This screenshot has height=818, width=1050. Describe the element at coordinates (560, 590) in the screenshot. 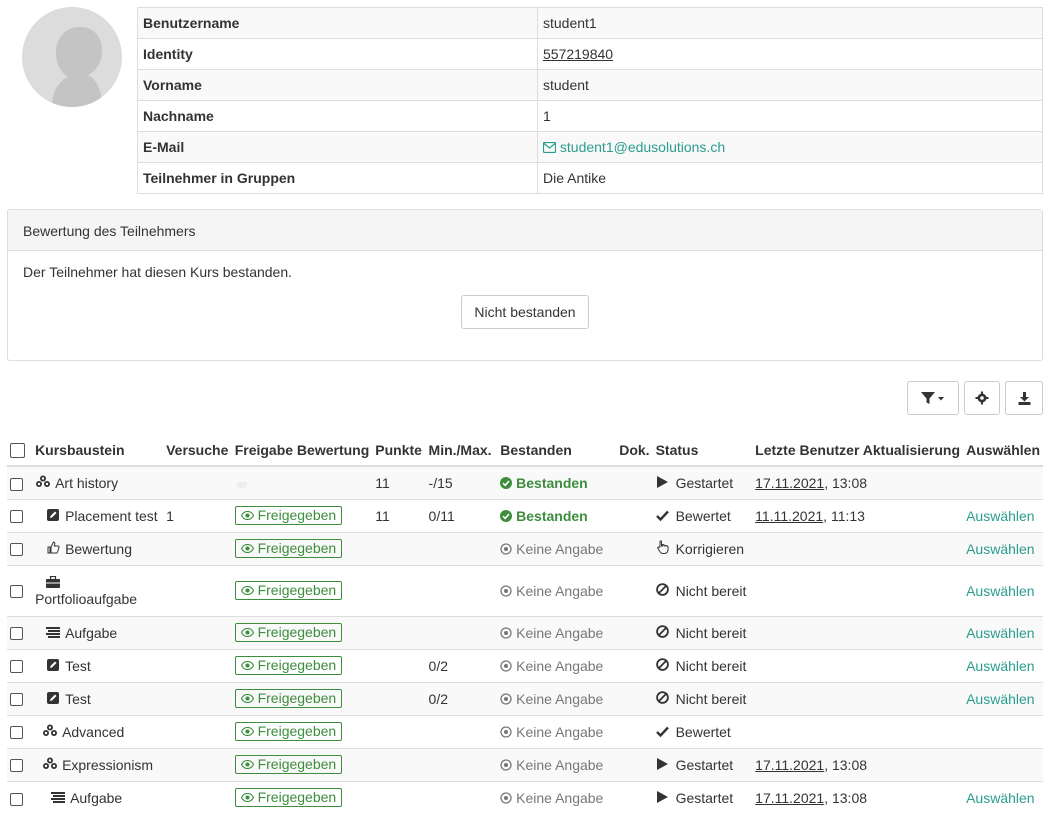

I see `passed-label: Keine Angabe` at that location.